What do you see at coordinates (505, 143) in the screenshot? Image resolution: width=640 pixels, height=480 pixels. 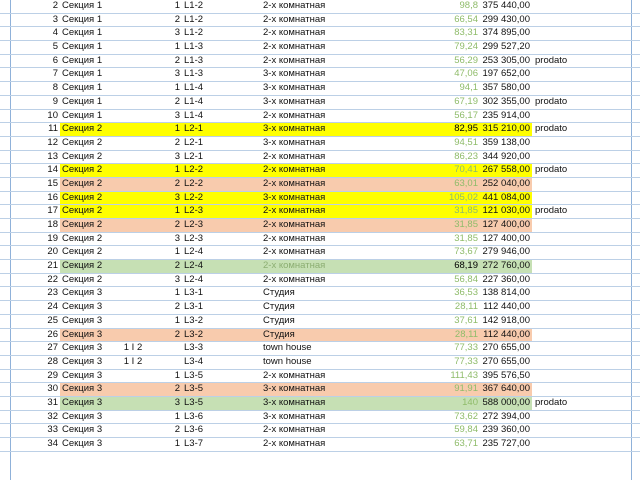 I see `price-cell: 359 138,00` at bounding box center [505, 143].